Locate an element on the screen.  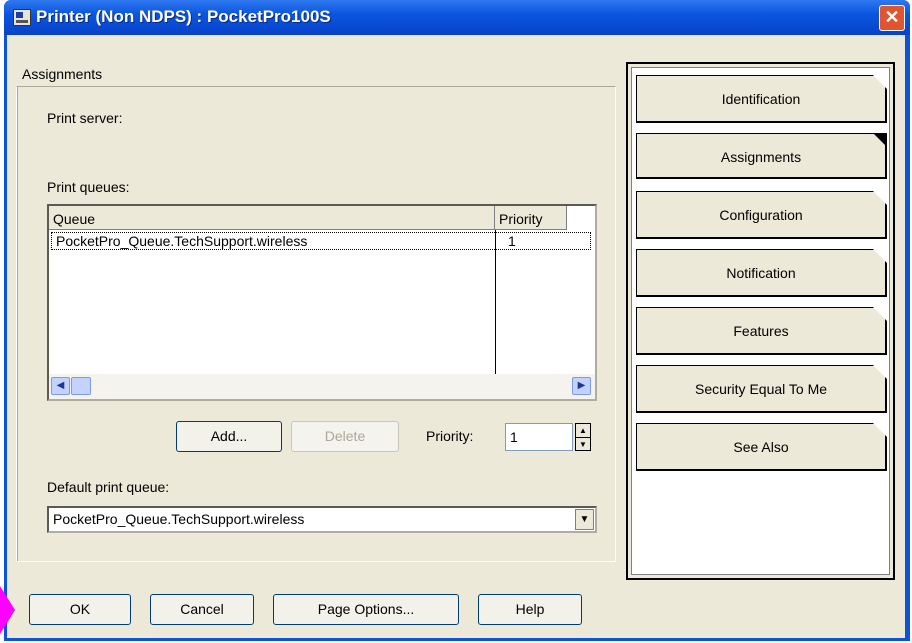
priority-field: 1 is located at coordinates (539, 437).